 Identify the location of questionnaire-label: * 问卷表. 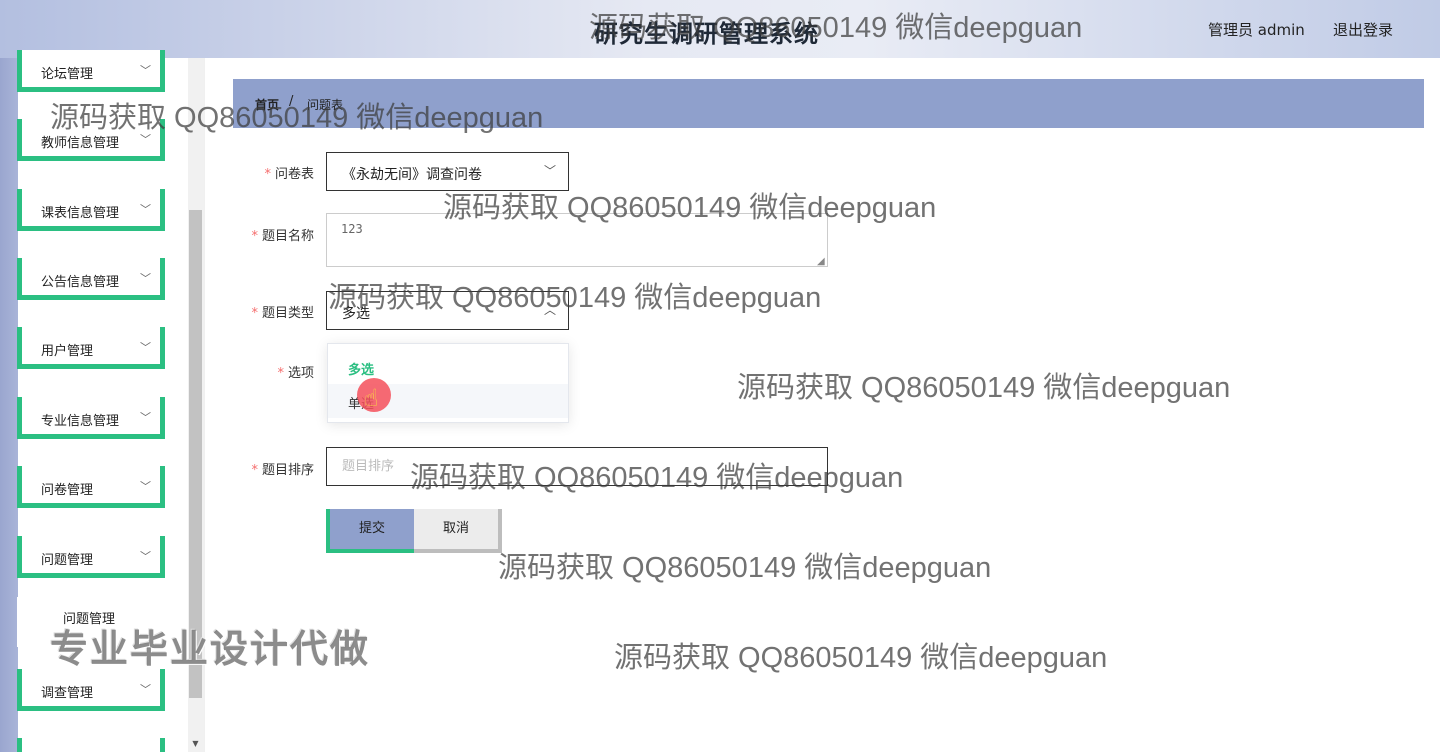
(289, 174).